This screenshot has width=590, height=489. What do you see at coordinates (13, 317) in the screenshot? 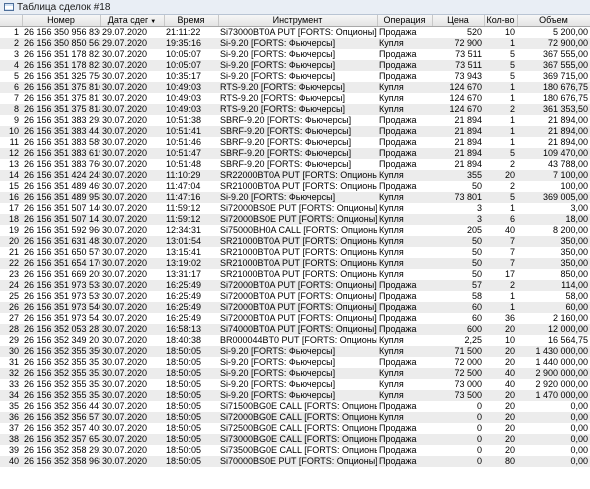
I see `cell-rownum: 27` at bounding box center [13, 317].